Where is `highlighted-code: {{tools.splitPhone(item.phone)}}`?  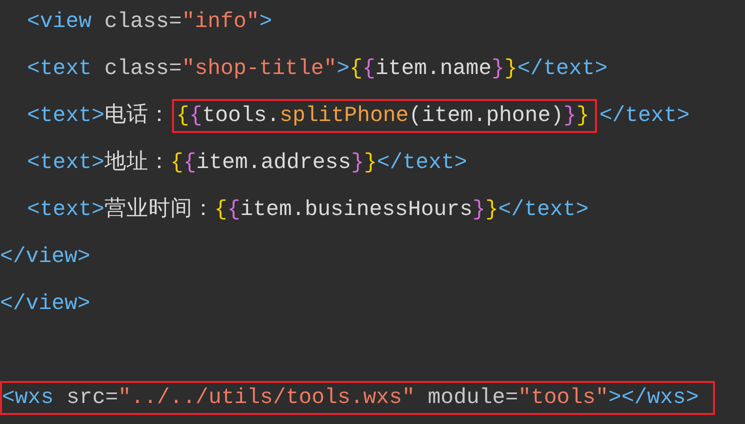 highlighted-code: {{tools.splitPhone(item.phone)}} is located at coordinates (385, 115).